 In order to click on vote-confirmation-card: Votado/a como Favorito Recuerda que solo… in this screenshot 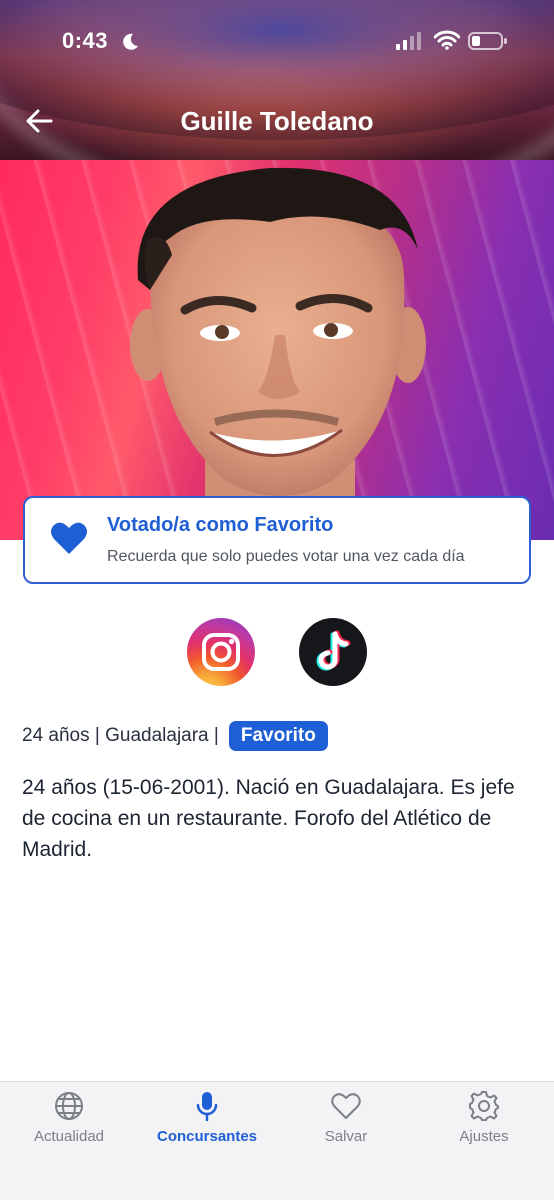, I will do `click(277, 540)`.